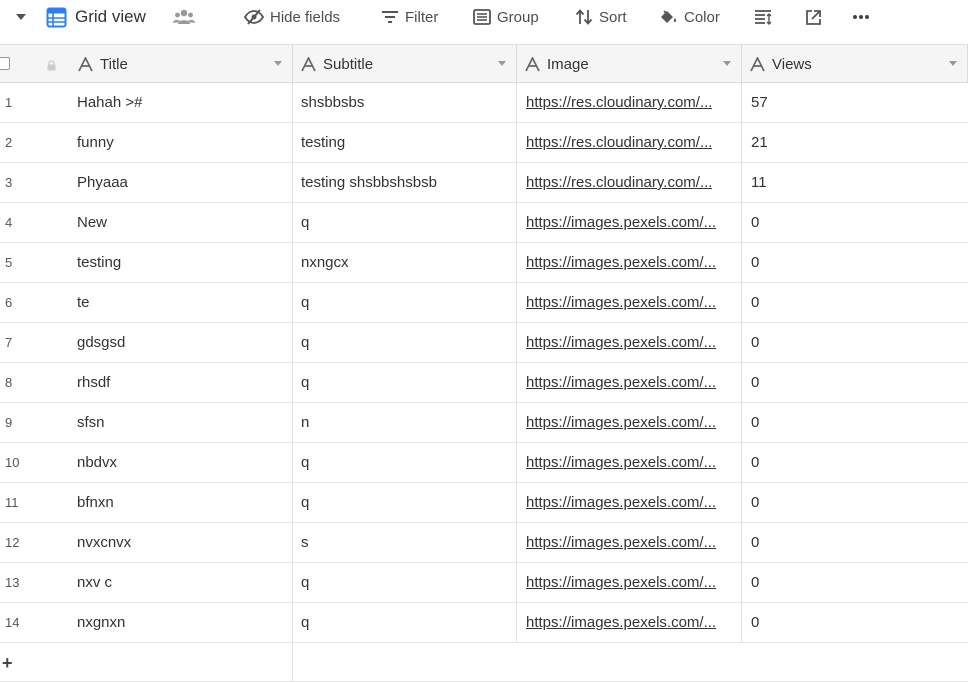  I want to click on filter-button: Filter, so click(409, 17).